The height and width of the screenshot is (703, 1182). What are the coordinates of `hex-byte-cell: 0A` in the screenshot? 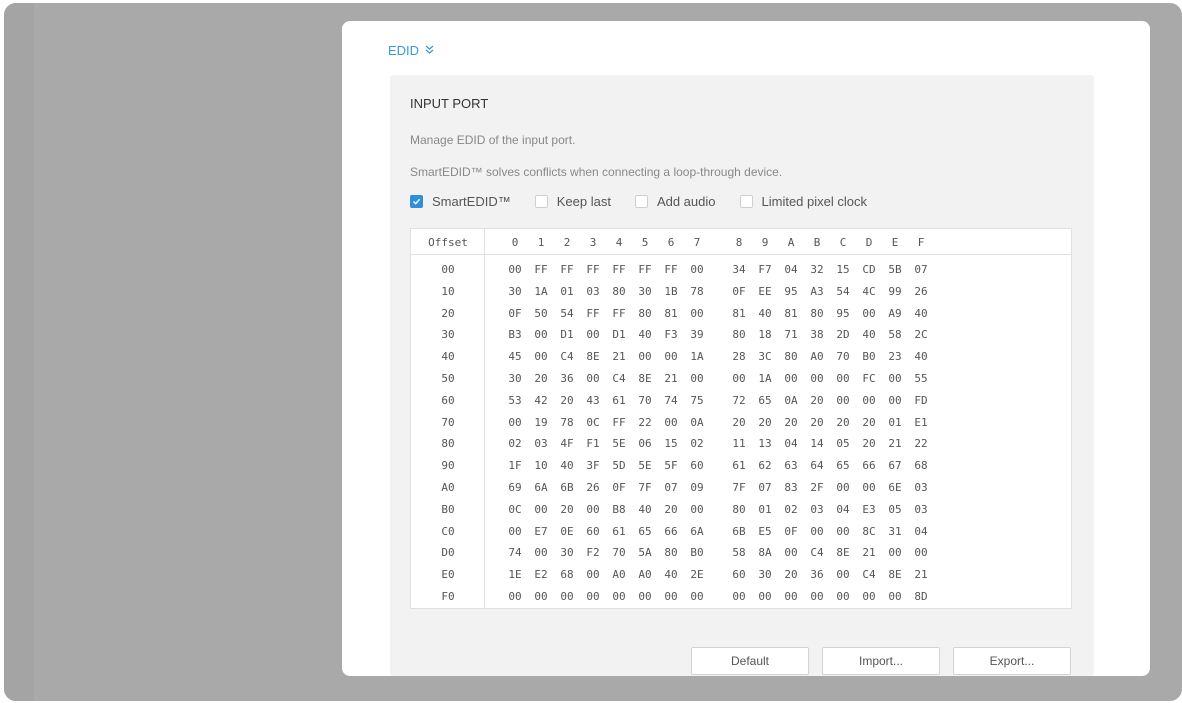 It's located at (697, 422).